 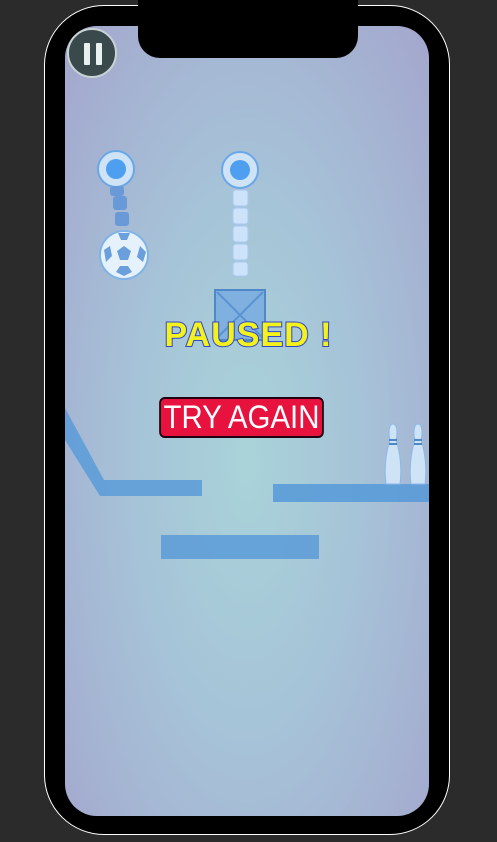 What do you see at coordinates (240, 547) in the screenshot?
I see `lower-platform` at bounding box center [240, 547].